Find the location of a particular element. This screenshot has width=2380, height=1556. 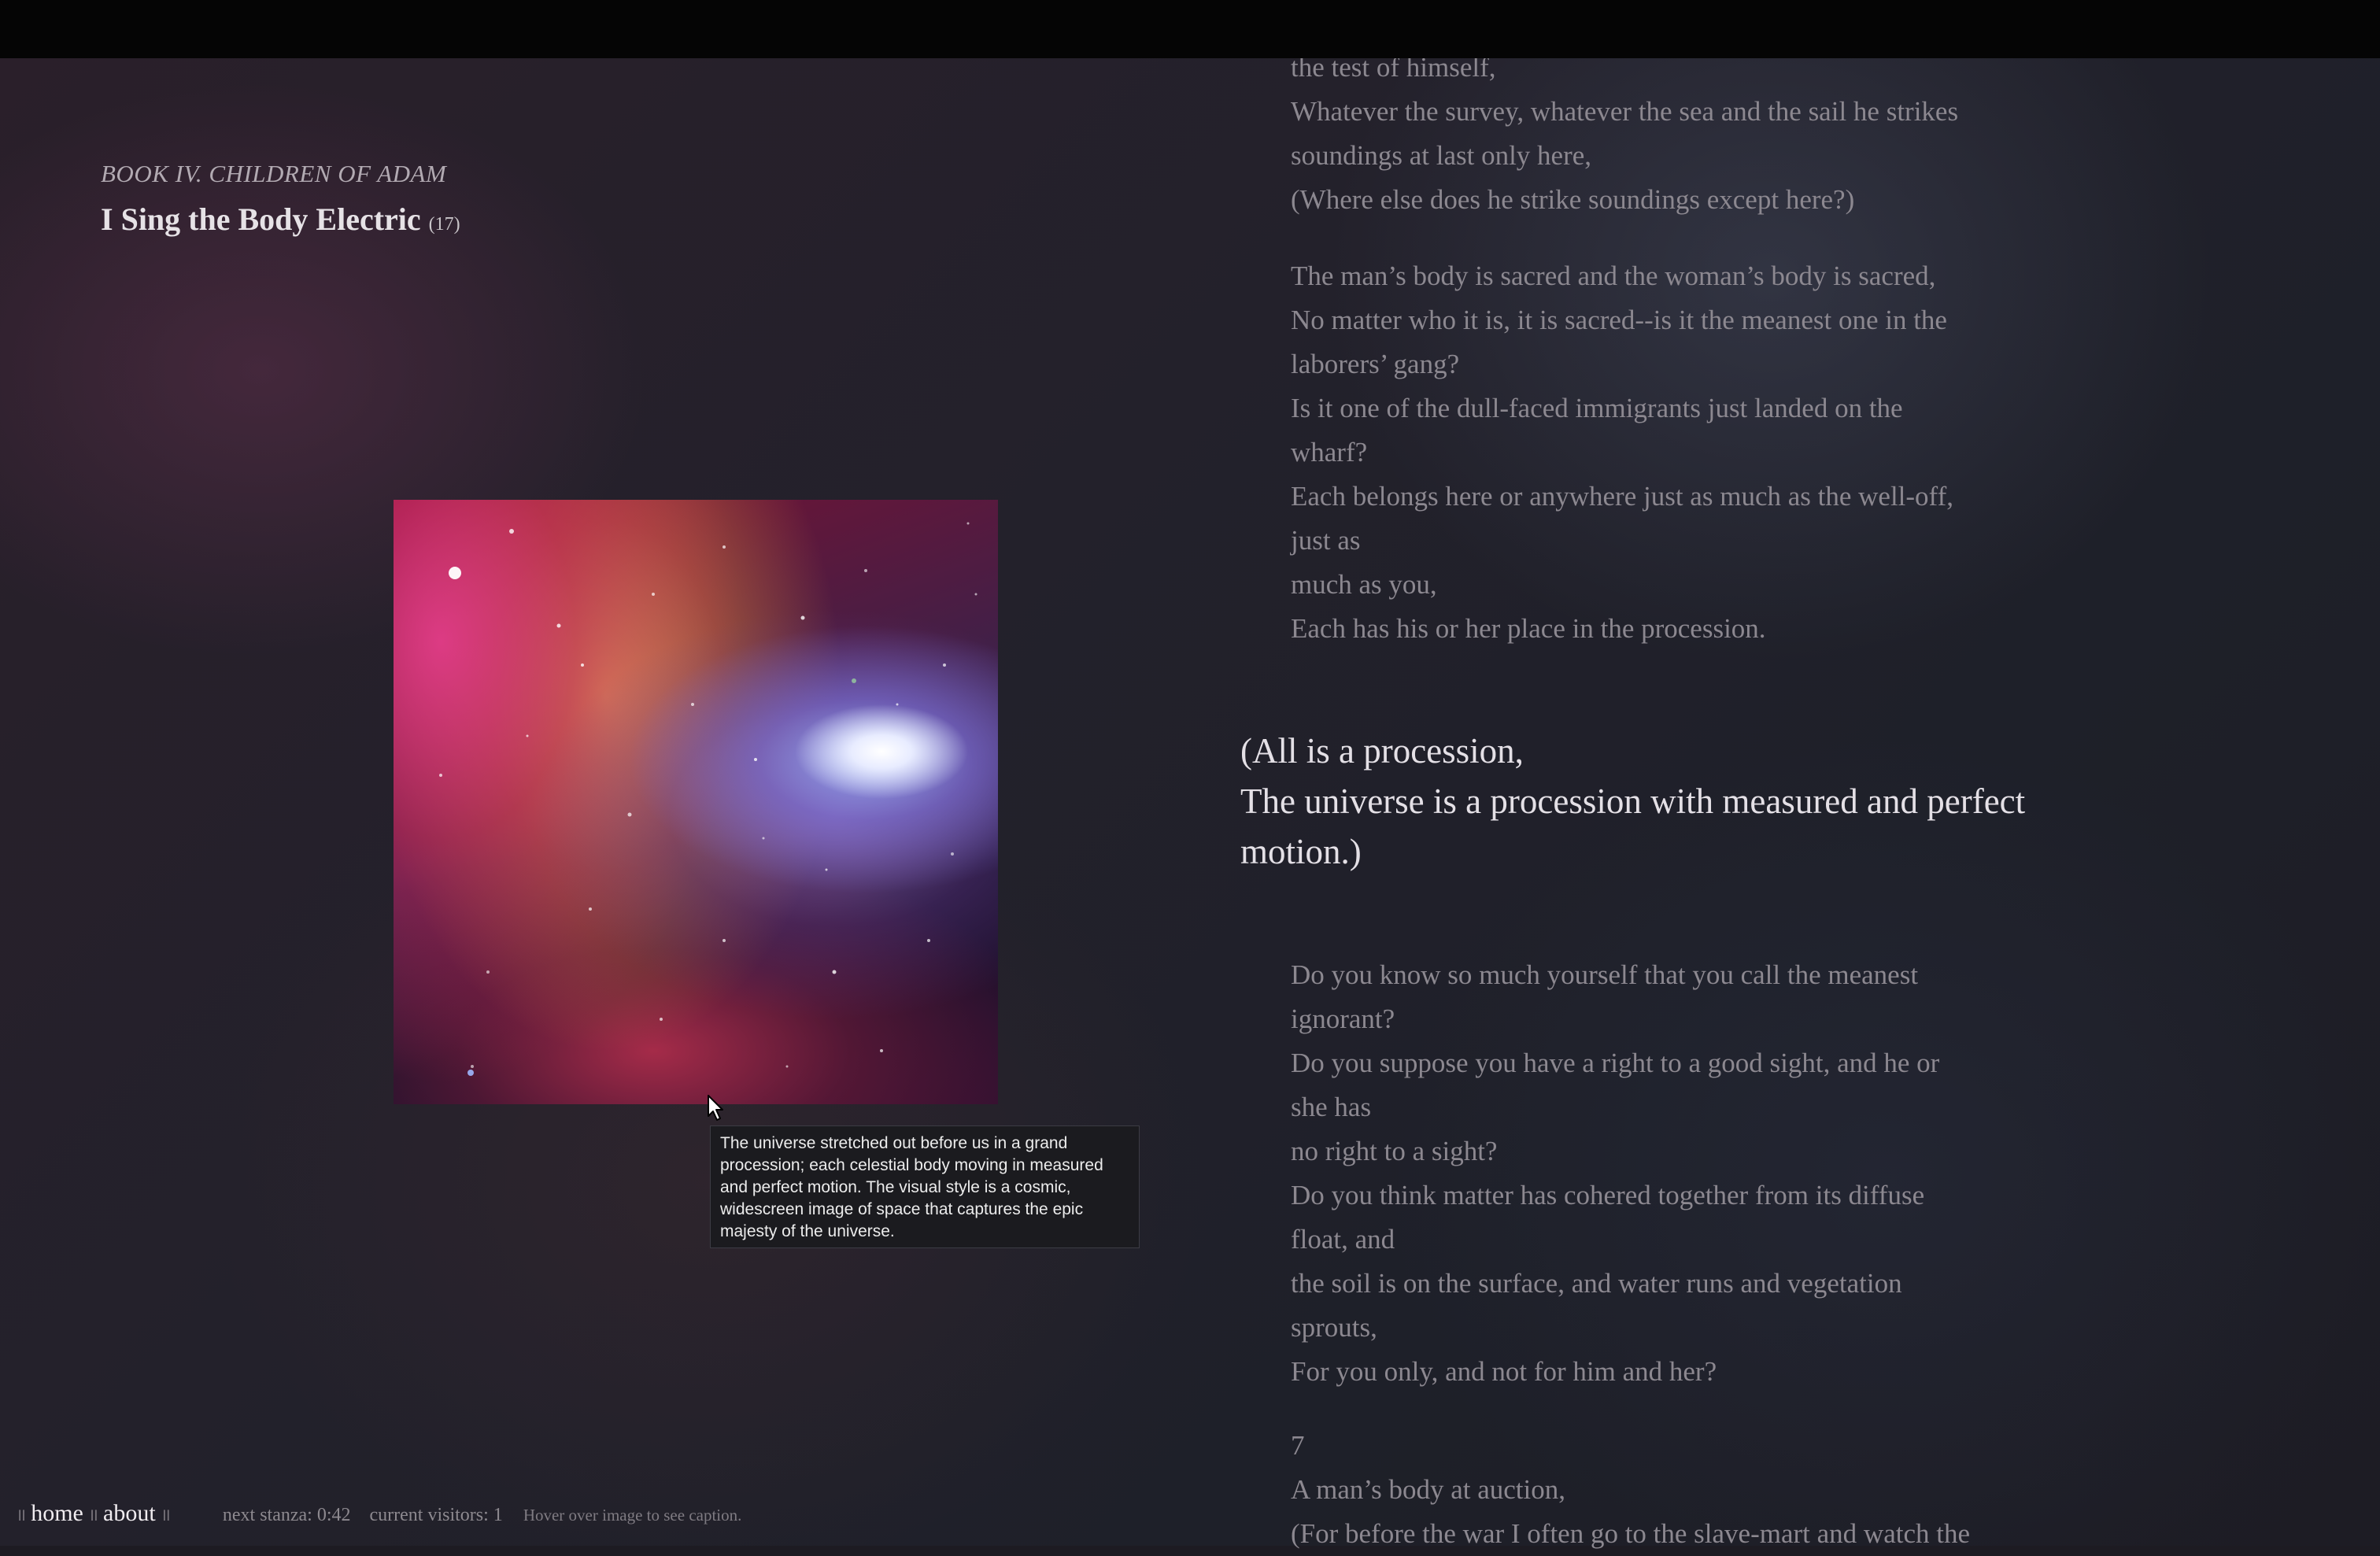

top-bar is located at coordinates (1190, 29).